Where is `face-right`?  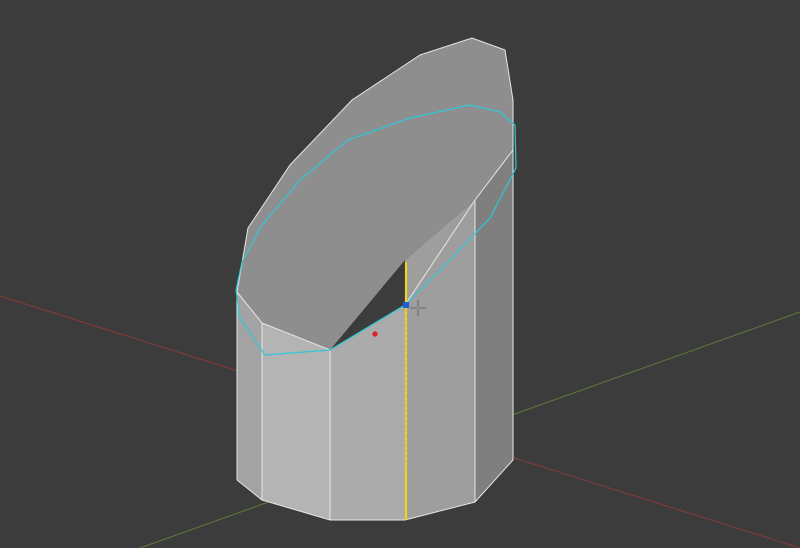
face-right is located at coordinates (494, 326).